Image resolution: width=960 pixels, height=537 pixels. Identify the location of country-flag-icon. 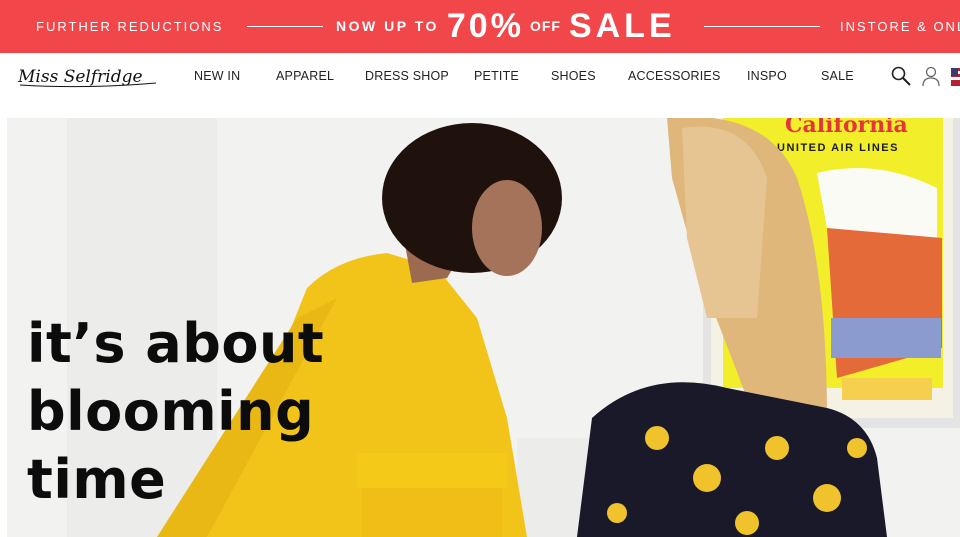
(955, 77).